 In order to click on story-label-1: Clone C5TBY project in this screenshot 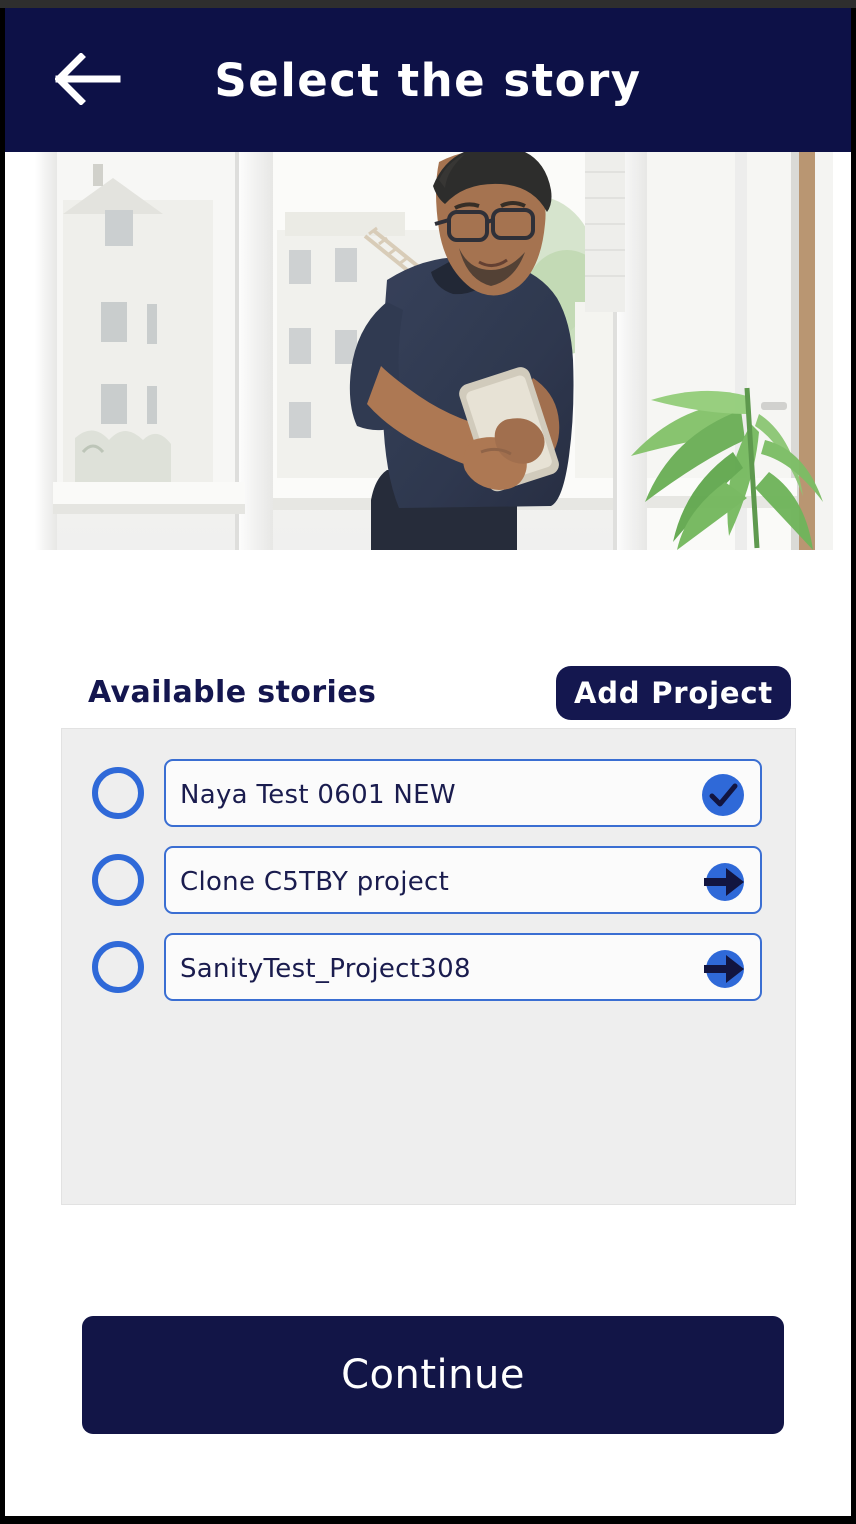, I will do `click(315, 882)`.